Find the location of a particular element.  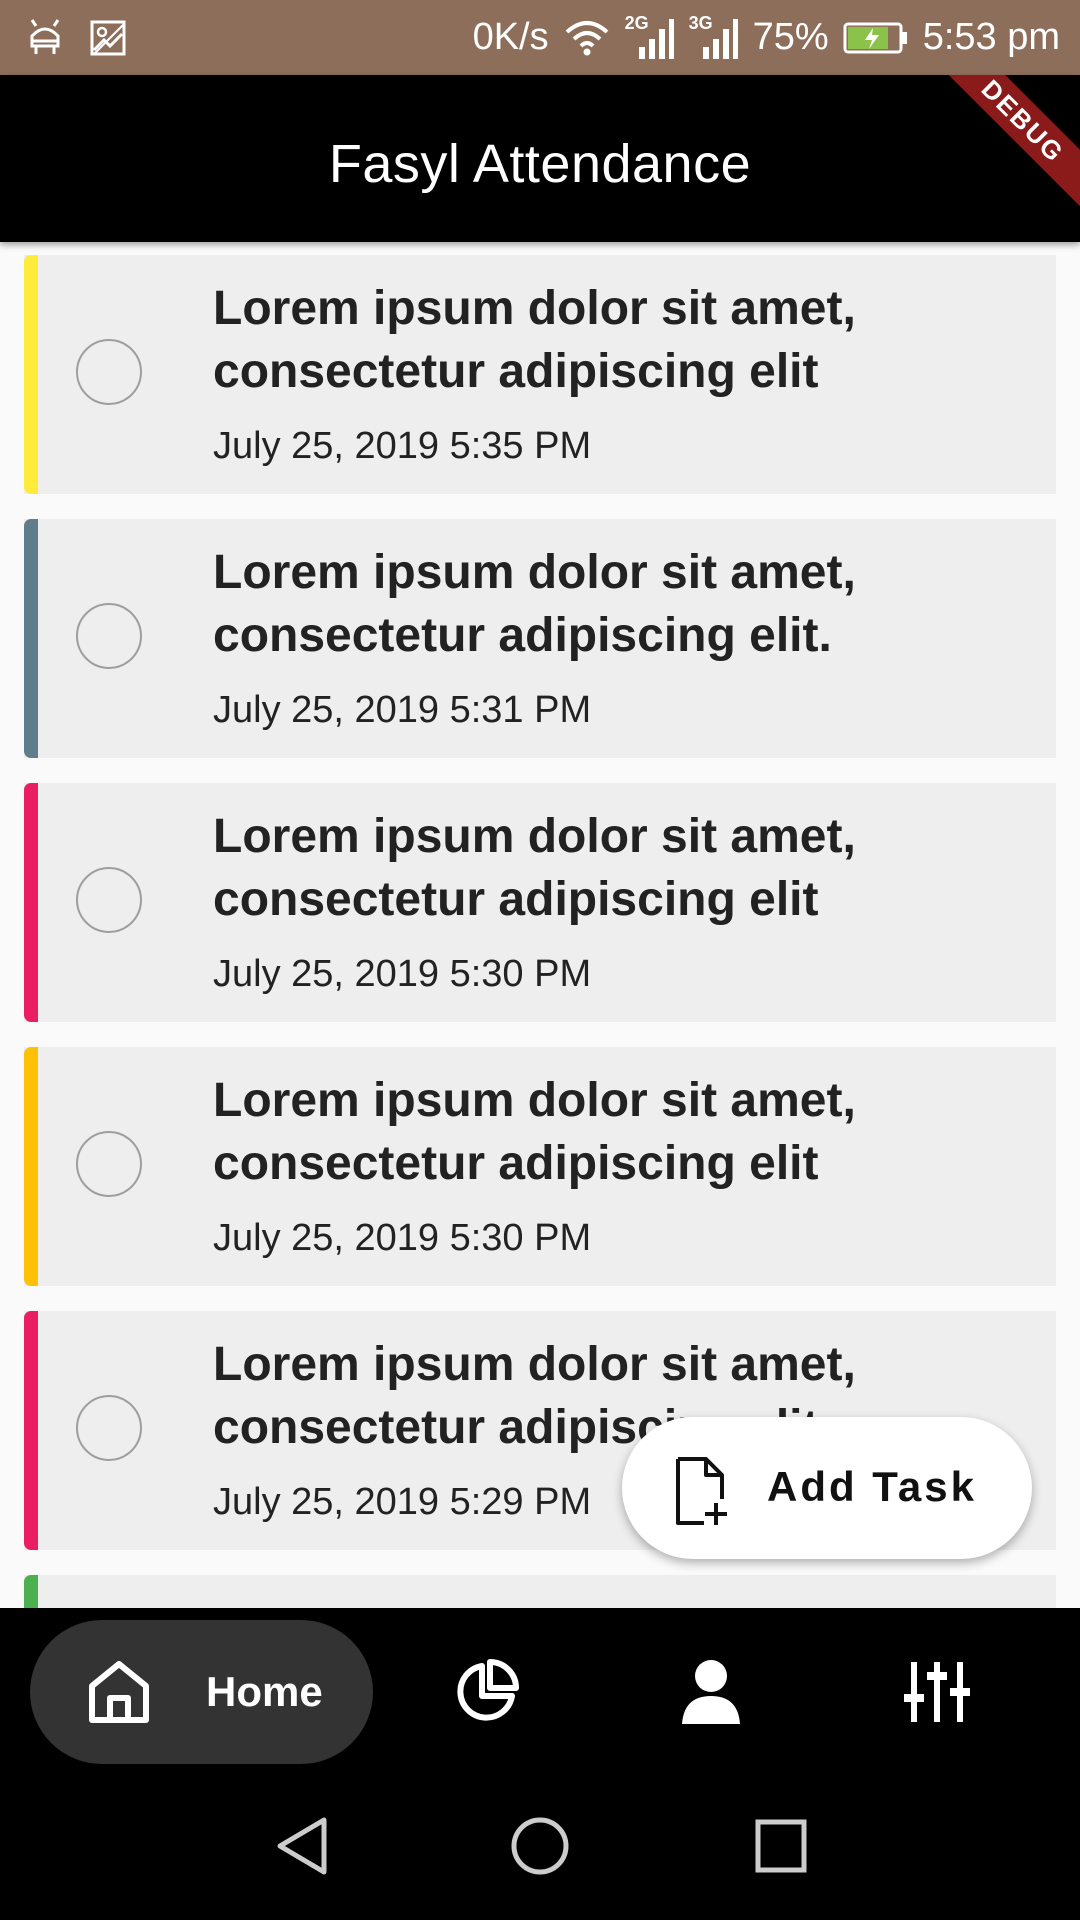

wifi-icon is located at coordinates (586, 37).